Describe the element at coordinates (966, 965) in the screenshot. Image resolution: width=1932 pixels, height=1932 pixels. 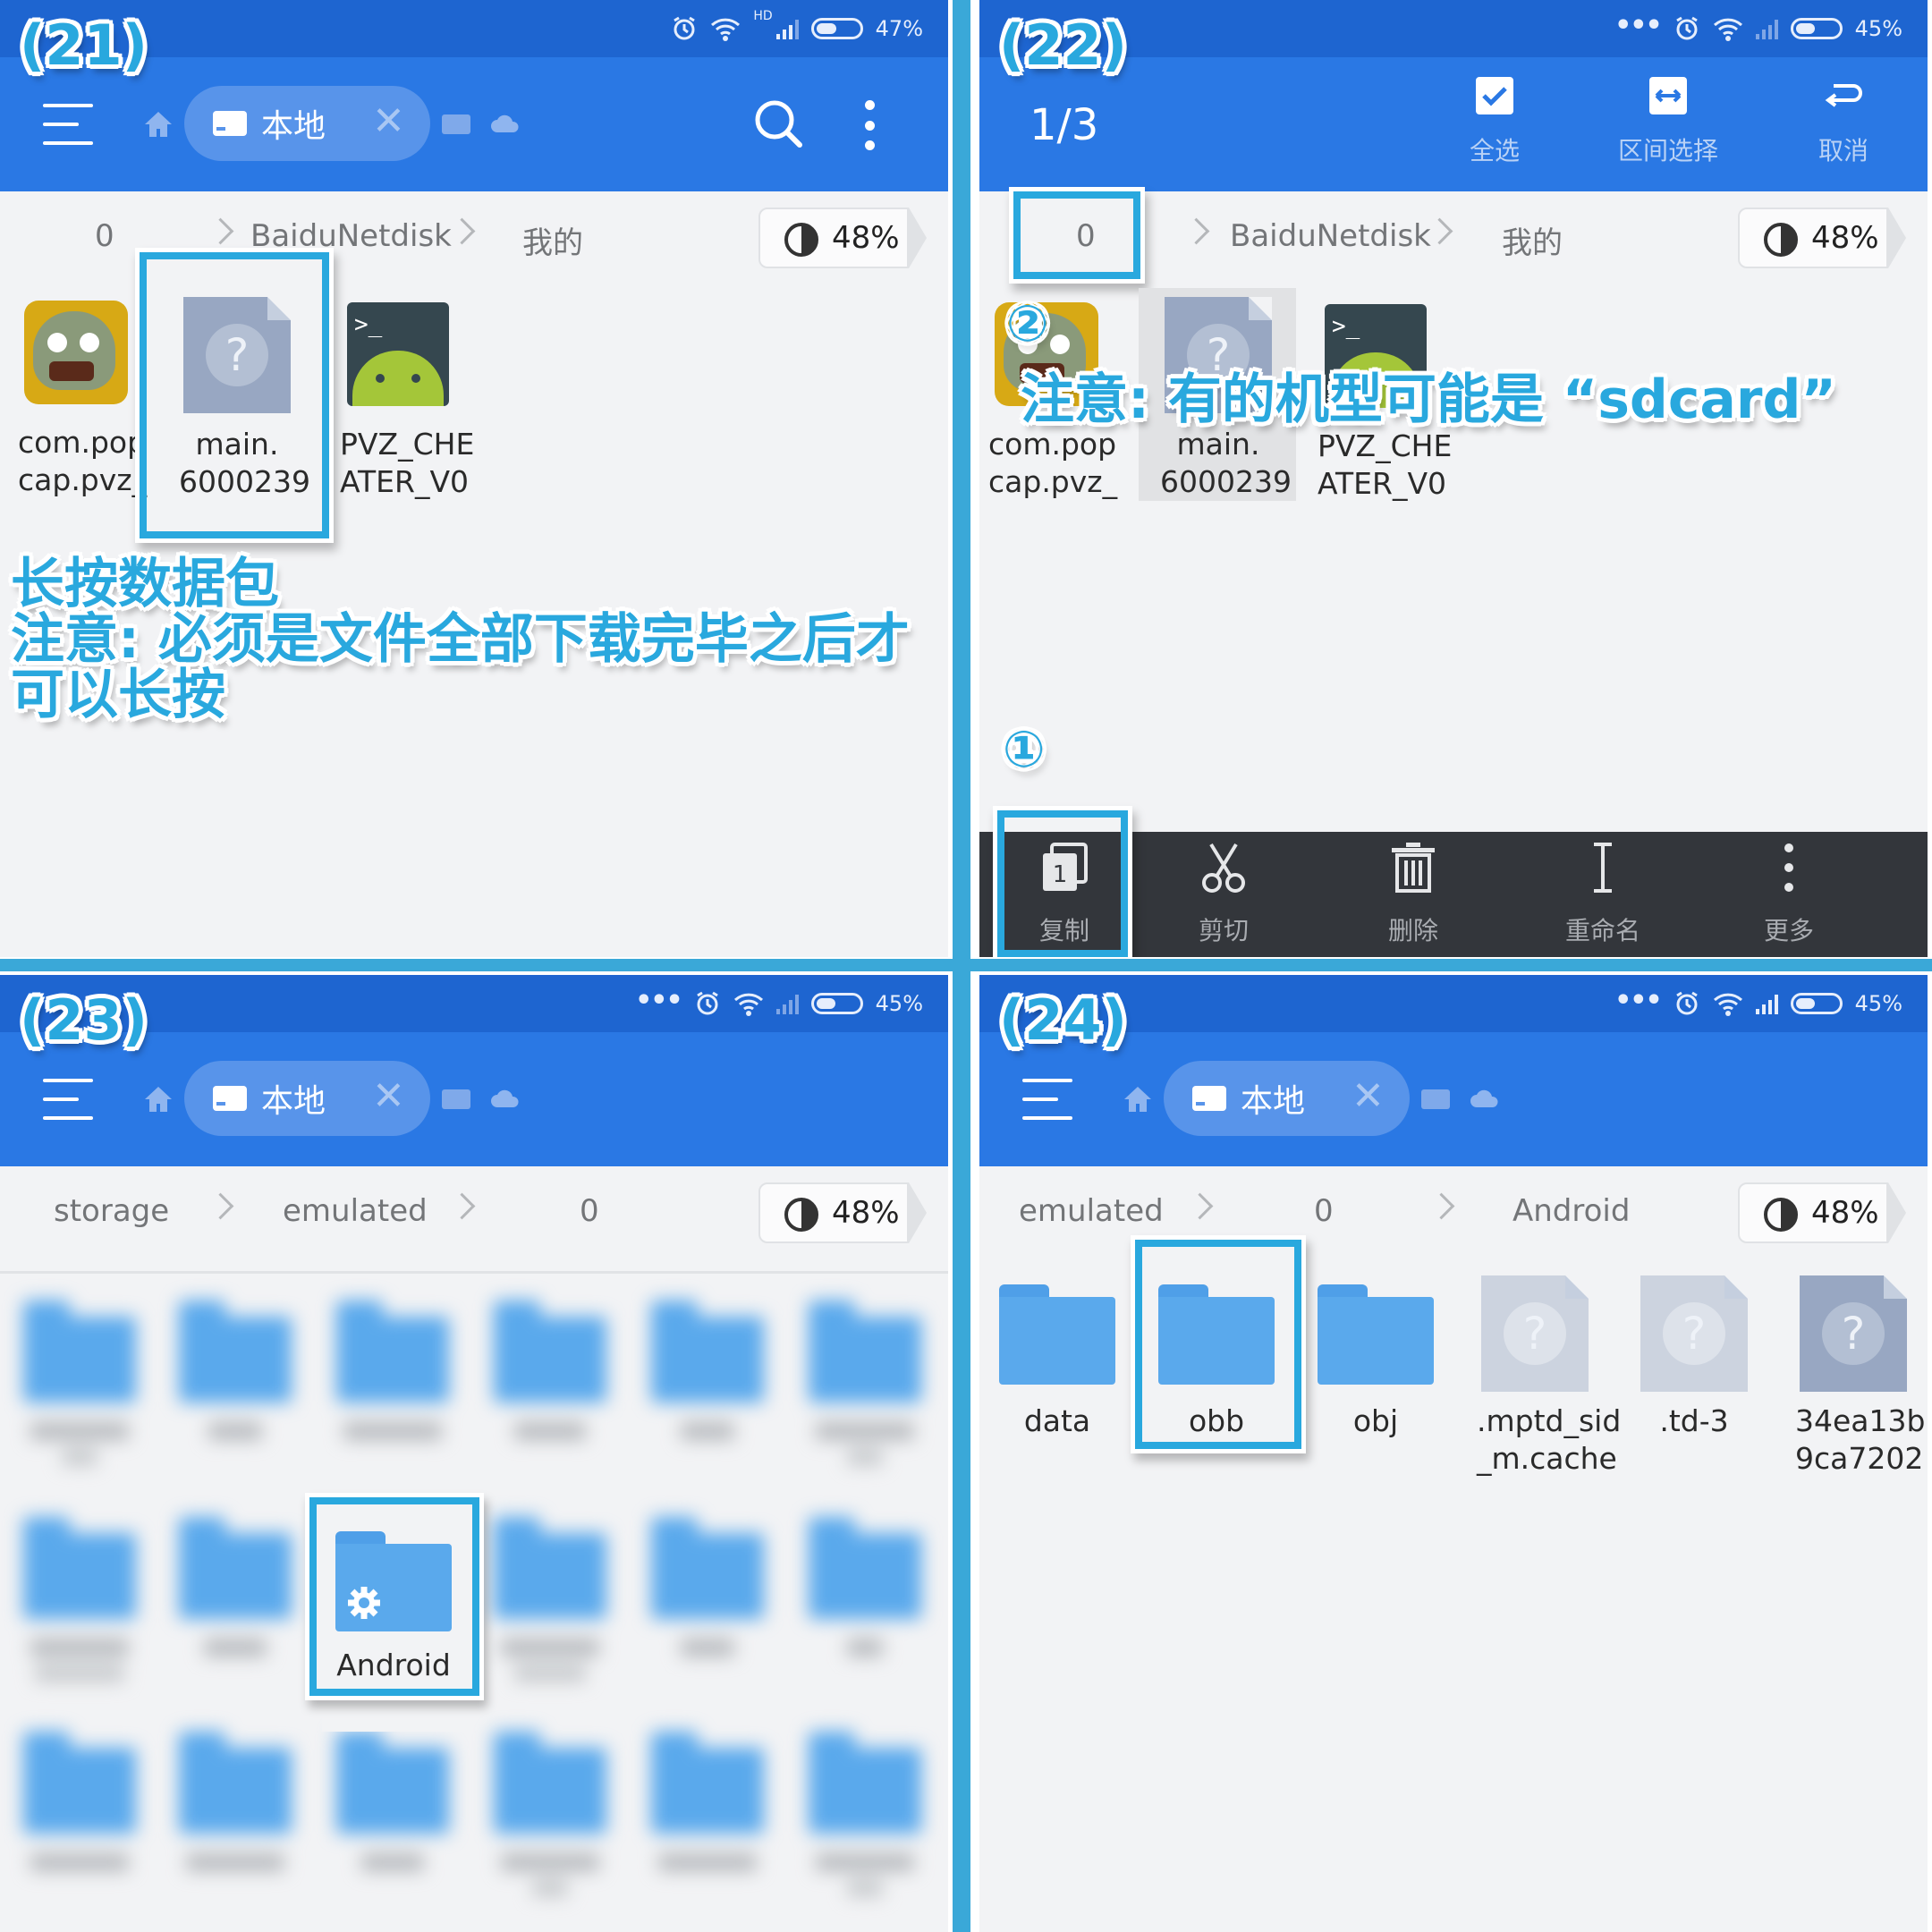
I see `divider` at that location.